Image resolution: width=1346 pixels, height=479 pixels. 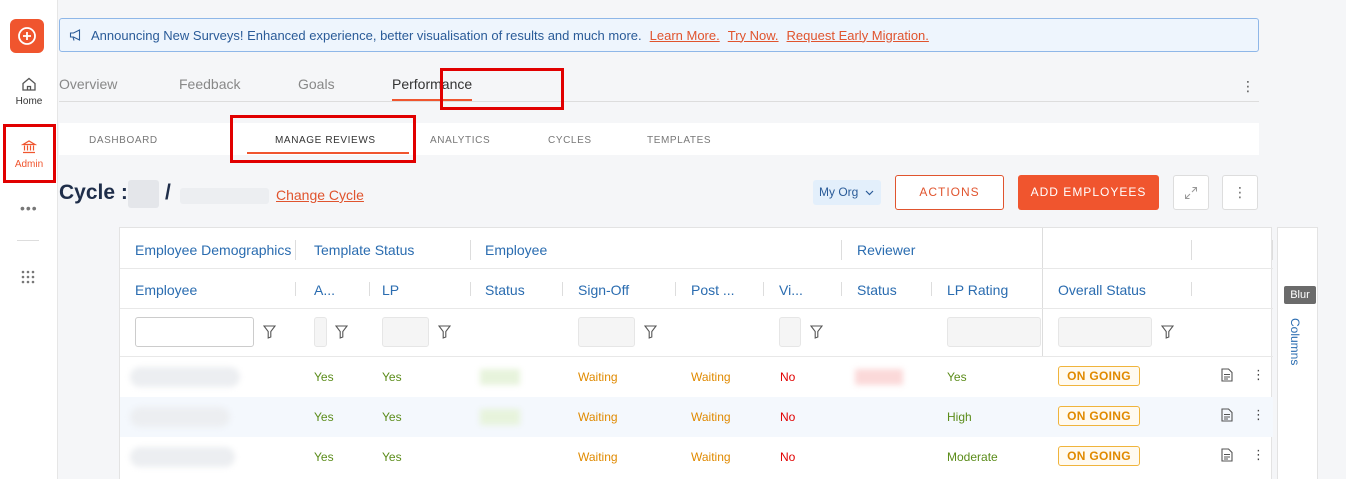 What do you see at coordinates (696, 308) in the screenshot?
I see `header-divider` at bounding box center [696, 308].